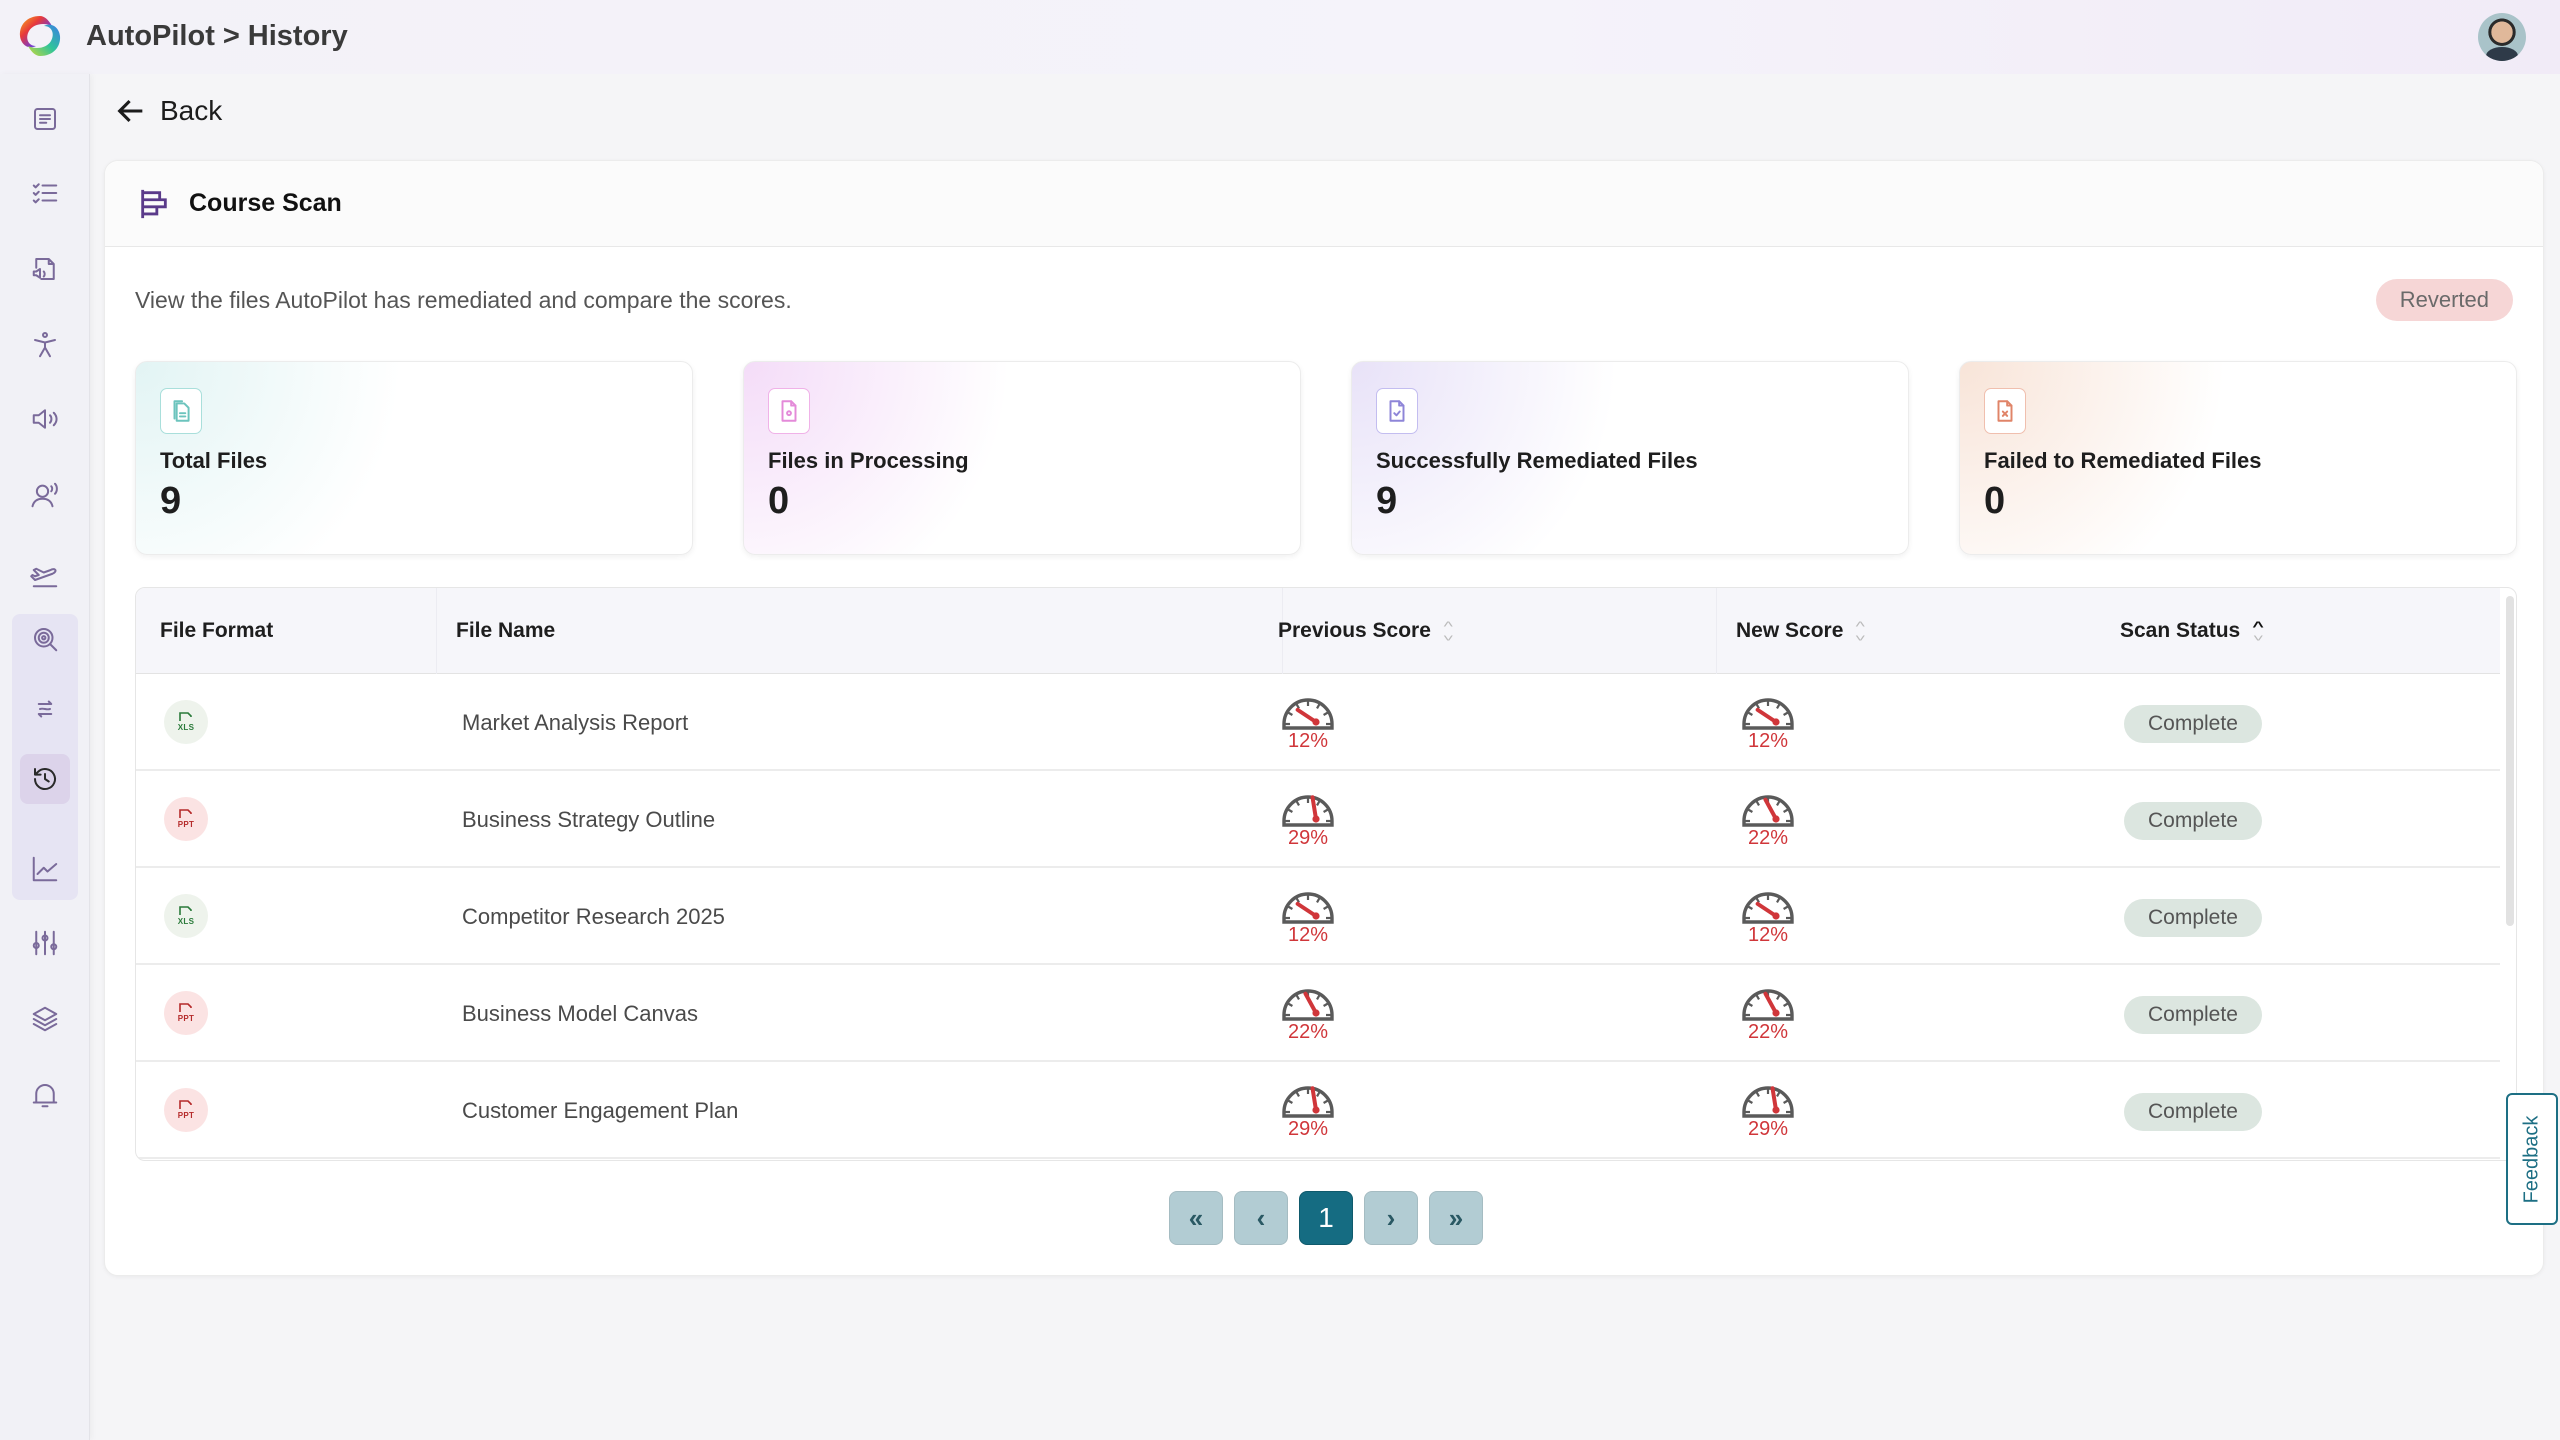 The height and width of the screenshot is (1440, 2560). Describe the element at coordinates (2444, 300) in the screenshot. I see `status-badge: Reverted` at that location.